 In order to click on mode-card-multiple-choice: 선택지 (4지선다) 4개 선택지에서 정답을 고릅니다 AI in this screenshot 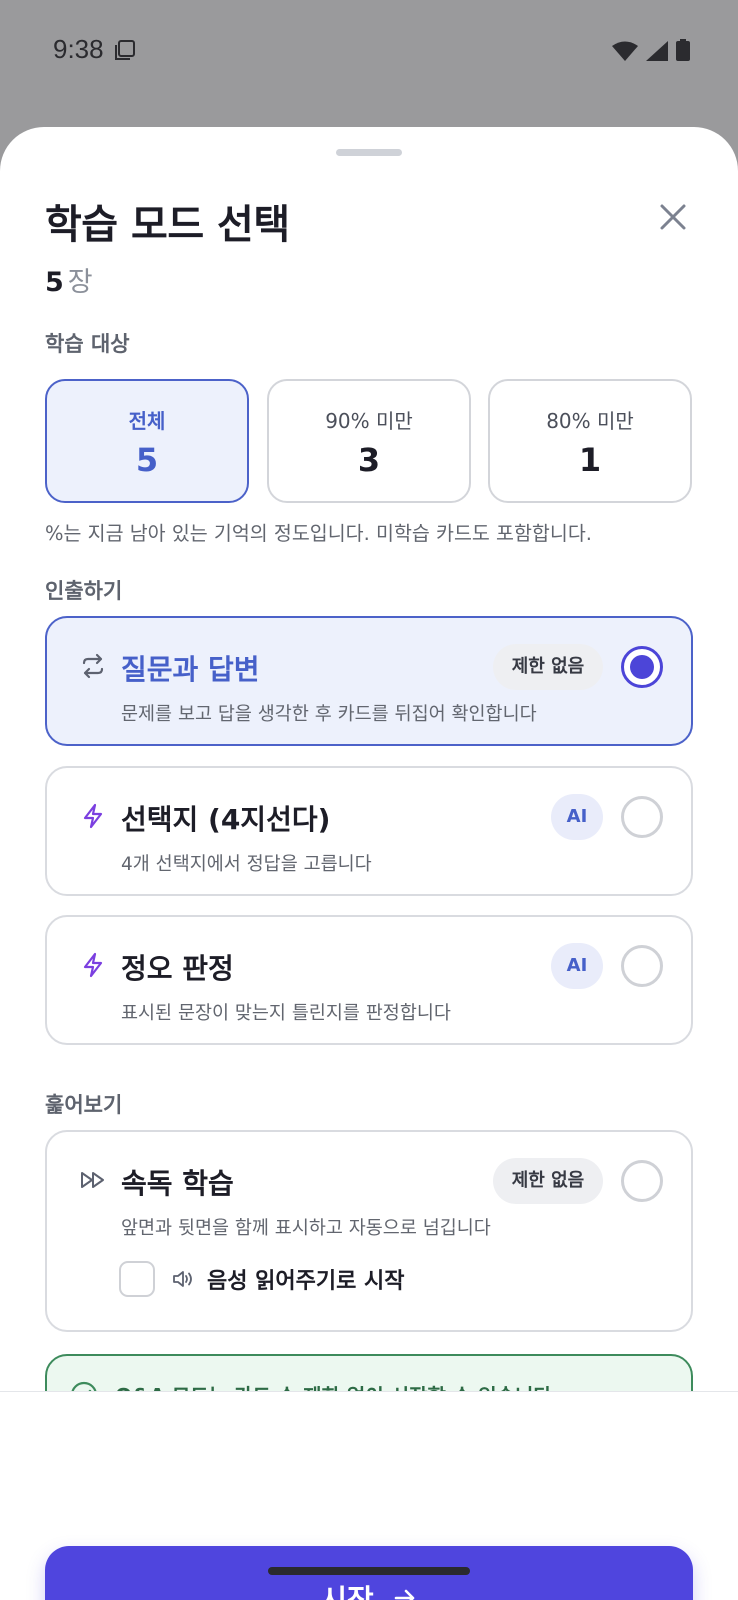, I will do `click(369, 831)`.